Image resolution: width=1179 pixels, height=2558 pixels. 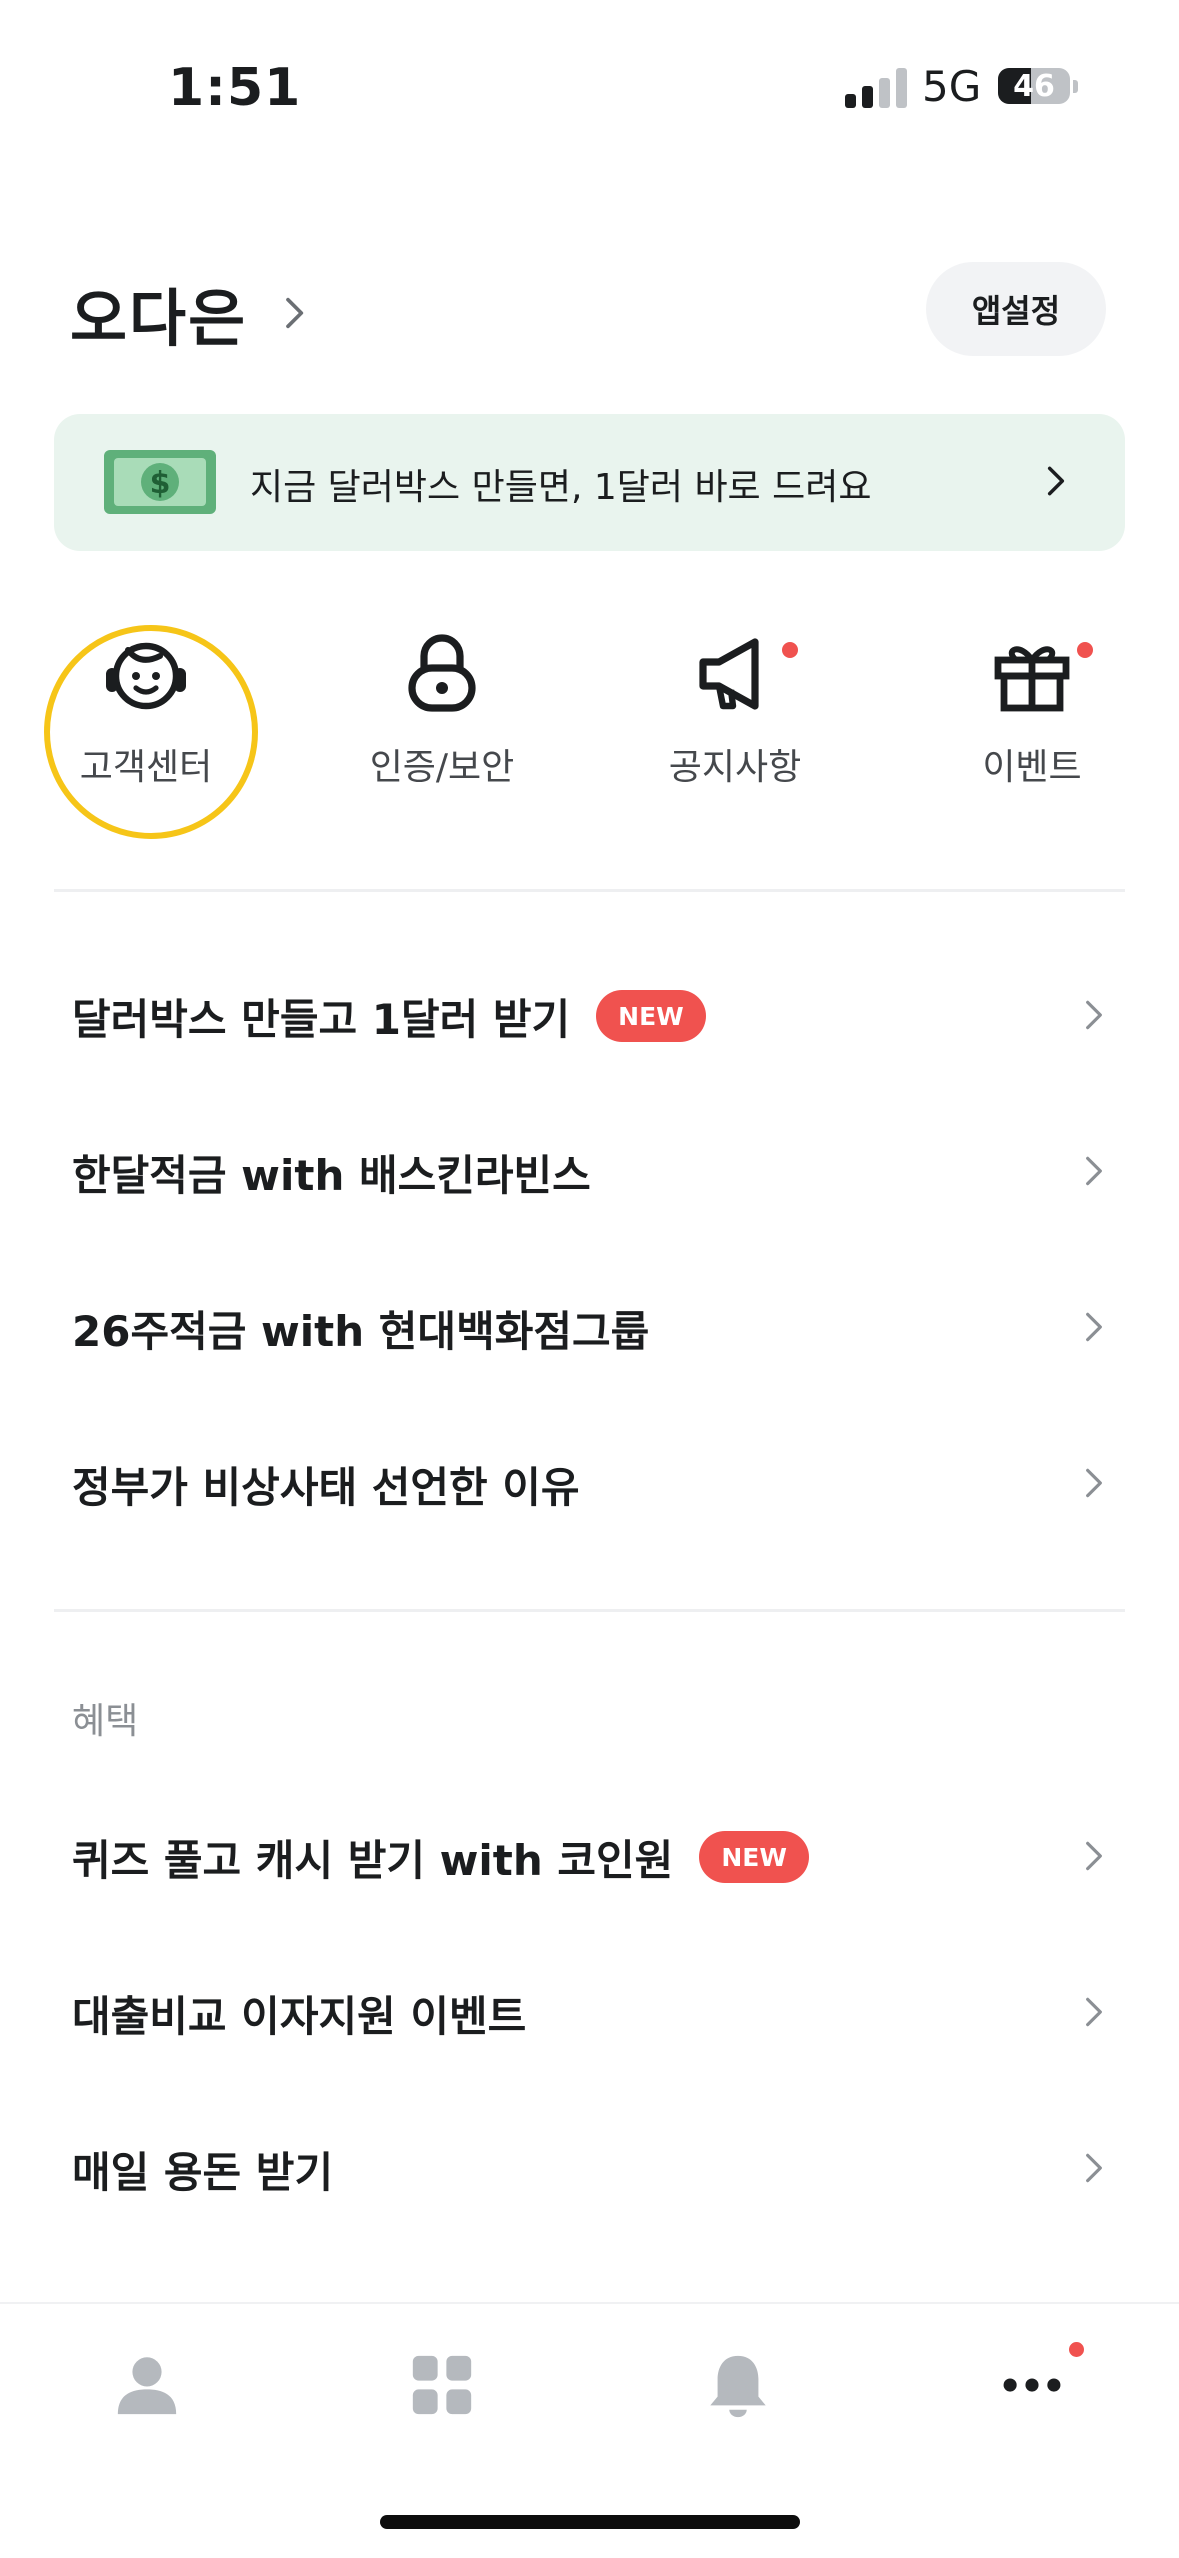 I want to click on quick-menu-auth-security: 인증/보안, so click(x=442, y=711).